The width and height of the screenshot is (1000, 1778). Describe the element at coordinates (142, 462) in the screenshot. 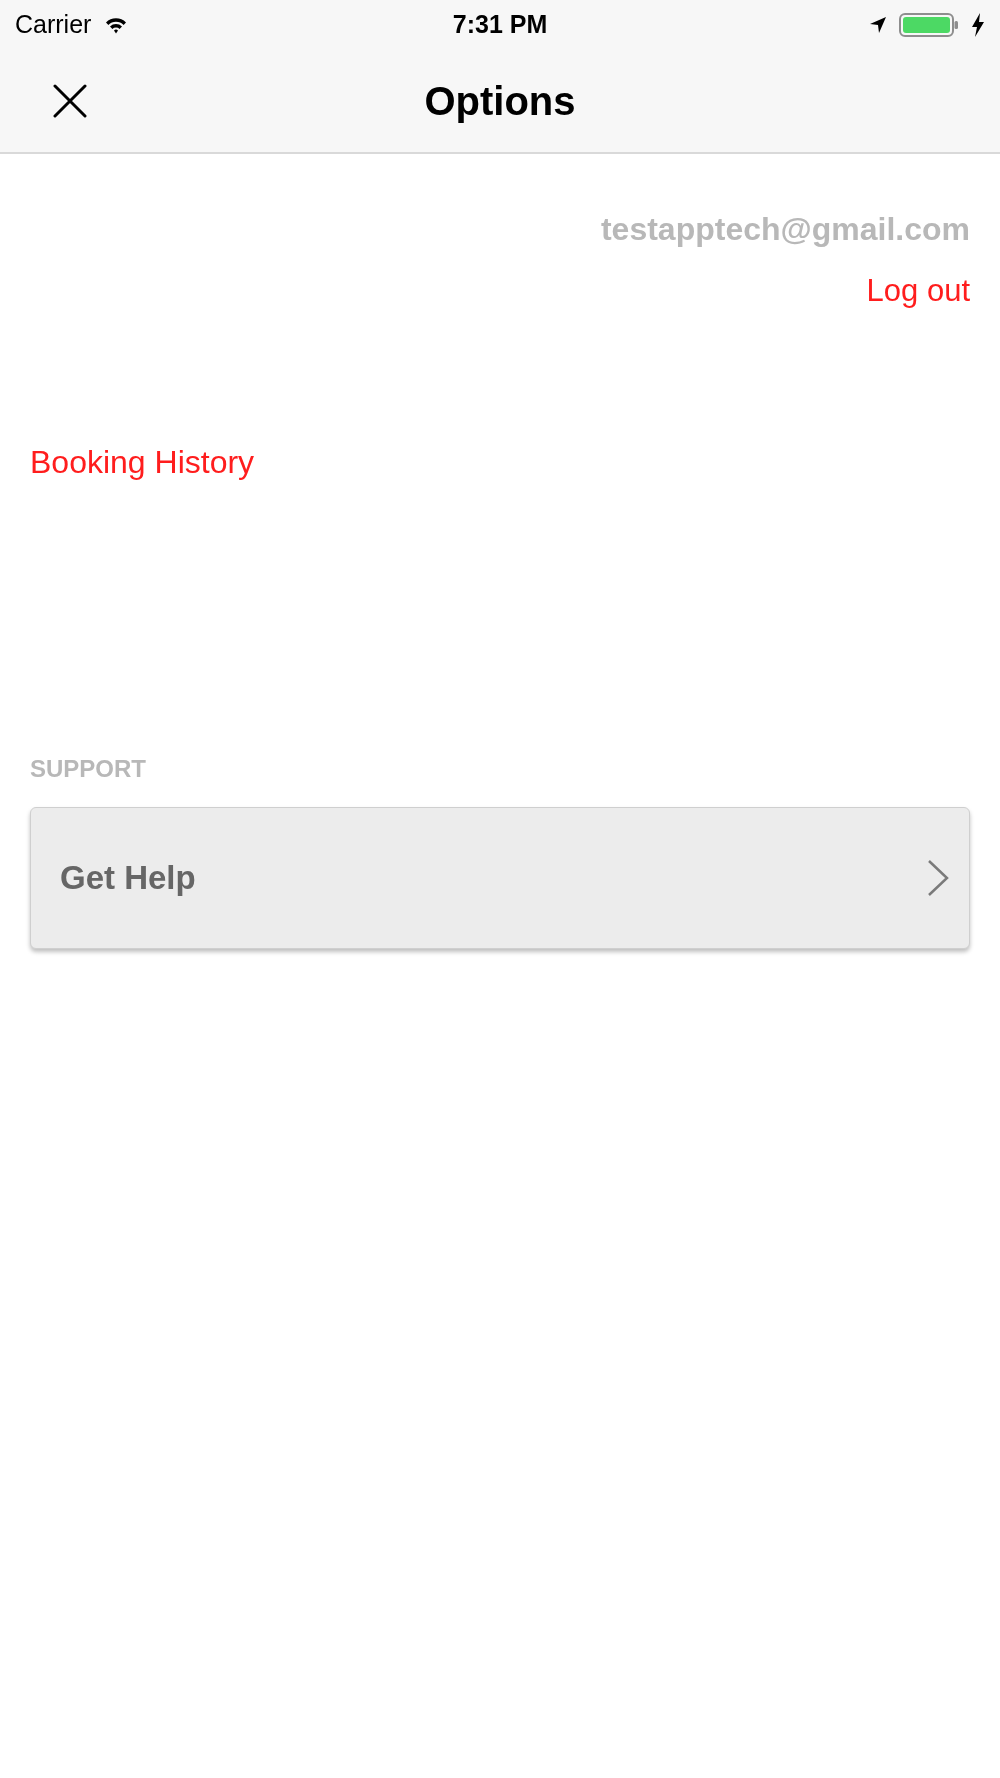

I see `booking-history-link: Booking History` at that location.